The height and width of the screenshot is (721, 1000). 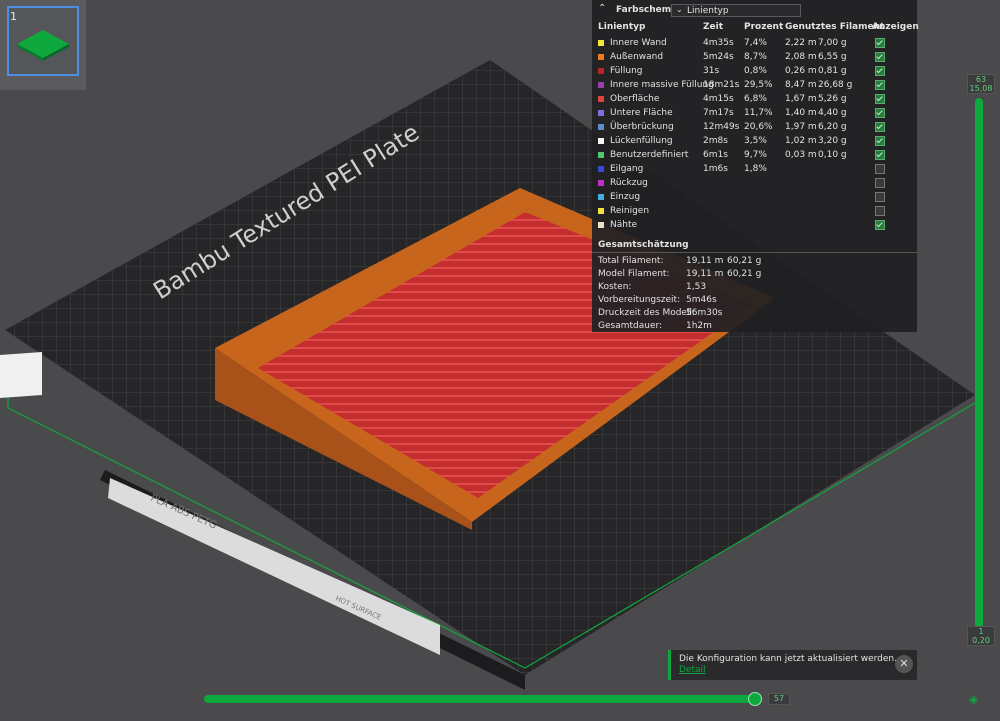 I want to click on close-icon: ✕, so click(x=904, y=664).